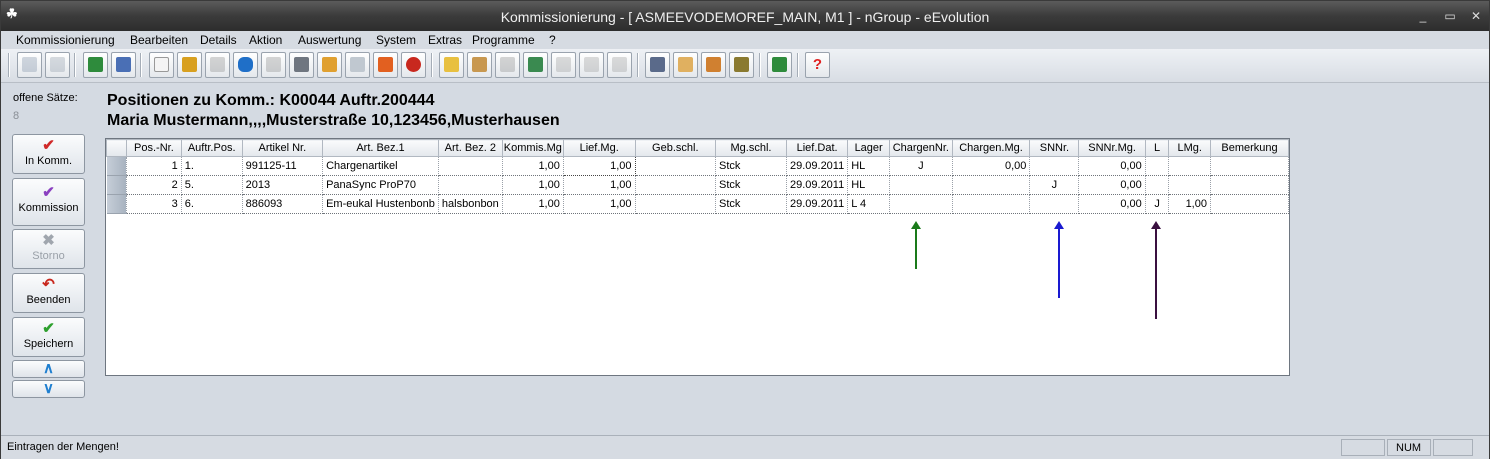 The width and height of the screenshot is (1490, 459). Describe the element at coordinates (817, 148) in the screenshot. I see `column-header: Lief.Dat.` at that location.